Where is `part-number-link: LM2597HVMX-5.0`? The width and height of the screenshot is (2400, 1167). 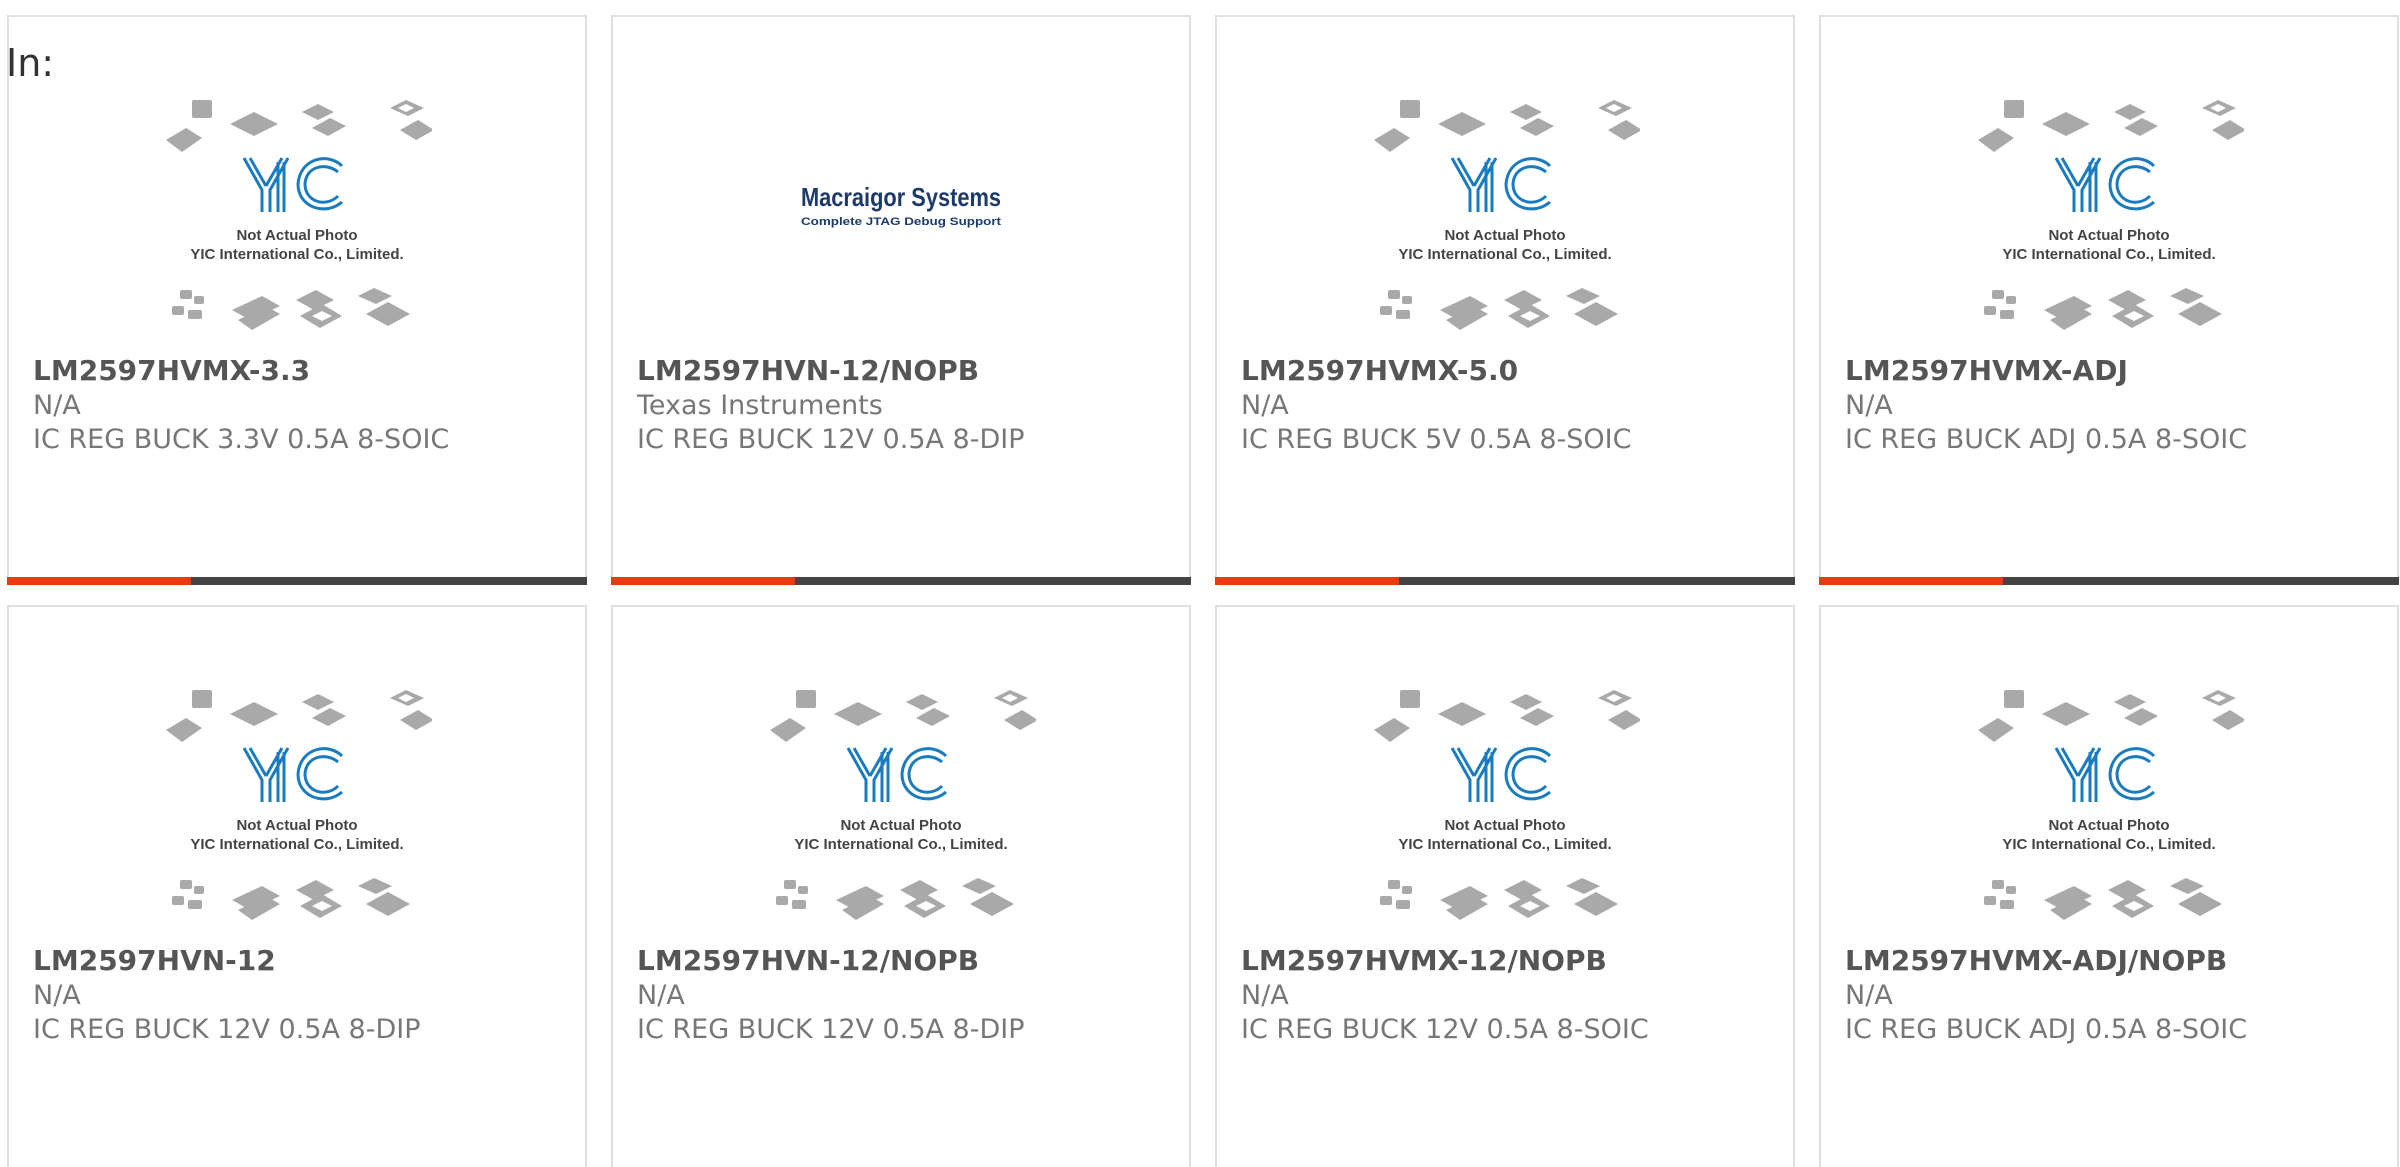
part-number-link: LM2597HVMX-5.0 is located at coordinates (1379, 371).